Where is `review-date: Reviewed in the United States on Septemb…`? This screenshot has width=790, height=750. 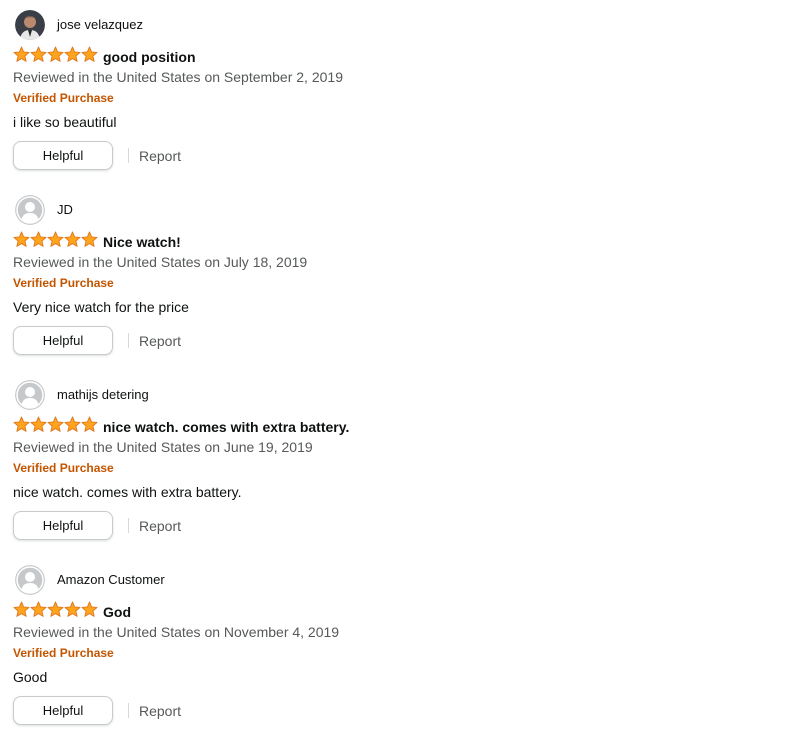
review-date: Reviewed in the United States on Septemb… is located at coordinates (178, 77).